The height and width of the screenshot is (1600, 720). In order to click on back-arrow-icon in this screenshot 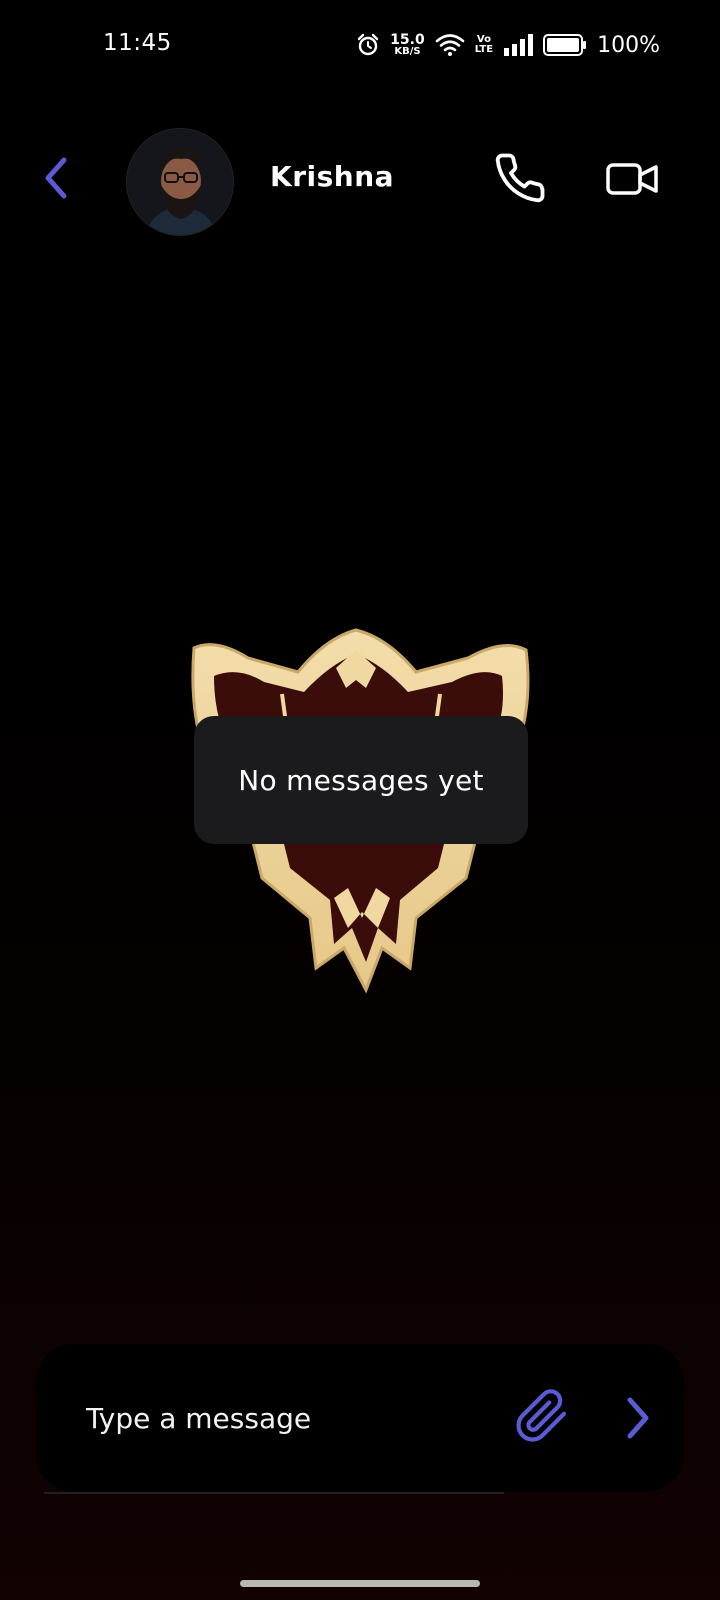, I will do `click(56, 180)`.